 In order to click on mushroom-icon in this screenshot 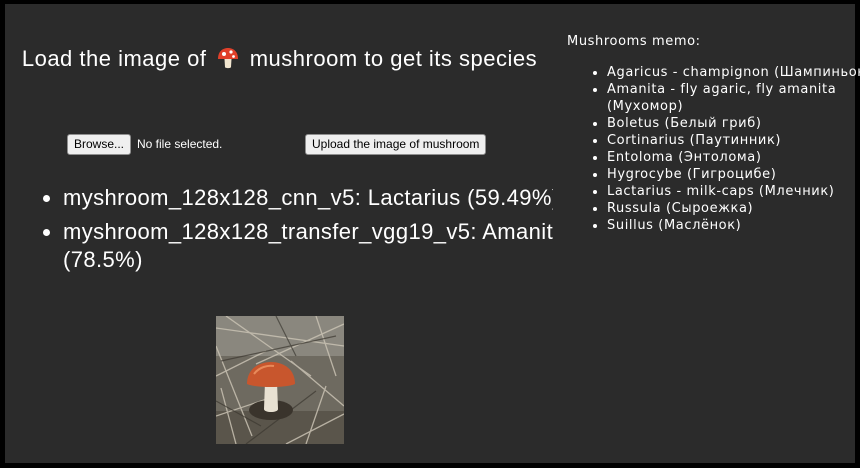, I will do `click(228, 58)`.